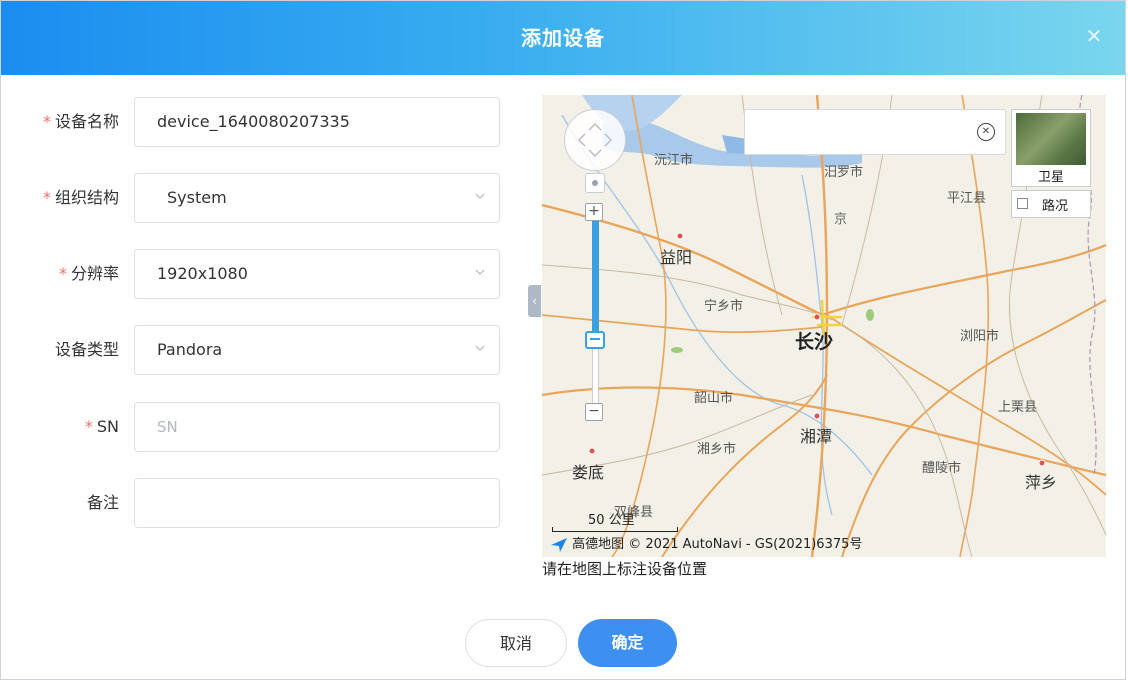  I want to click on collapse-panel-tab: ‹, so click(534, 301).